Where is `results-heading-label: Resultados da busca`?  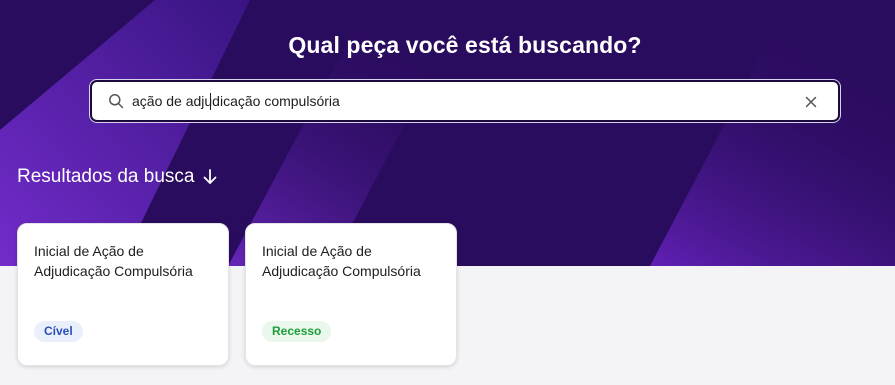 results-heading-label: Resultados da busca is located at coordinates (106, 176).